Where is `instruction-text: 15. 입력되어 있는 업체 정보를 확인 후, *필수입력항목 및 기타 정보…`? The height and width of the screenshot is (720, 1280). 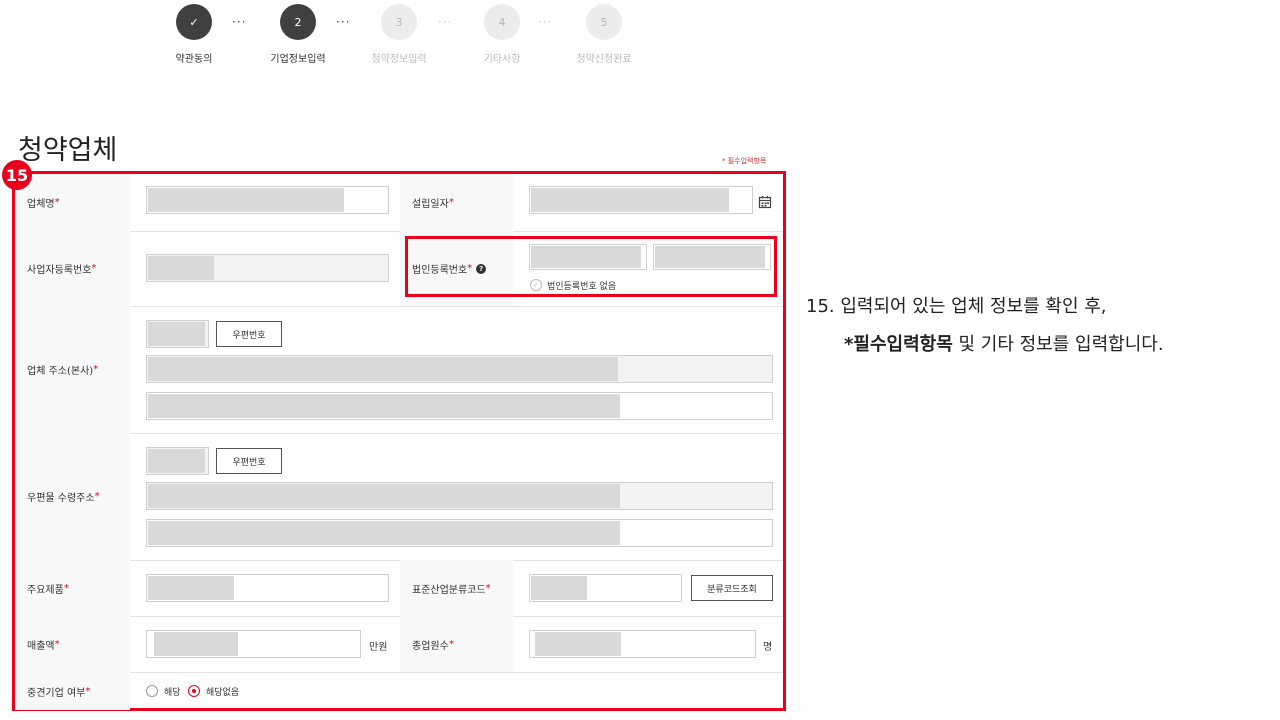
instruction-text: 15. 입력되어 있는 업체 정보를 확인 후, *필수입력항목 및 기타 정보… is located at coordinates (985, 326).